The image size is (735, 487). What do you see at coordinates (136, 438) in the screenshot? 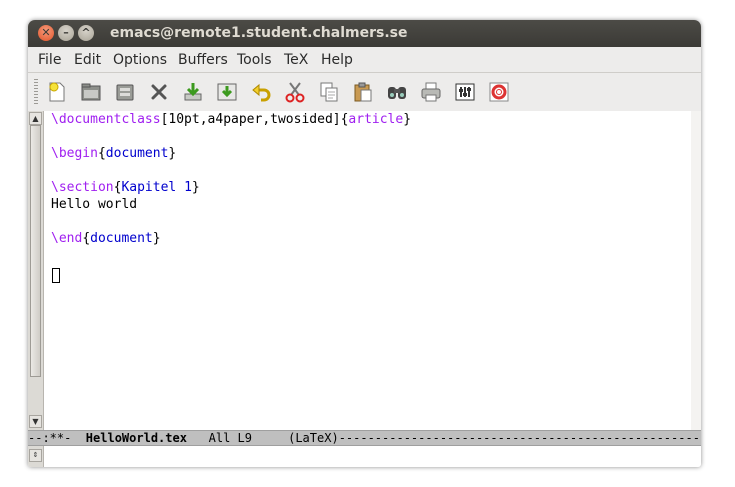
I see `modeline-buffer-name: HelloWorld.tex` at bounding box center [136, 438].